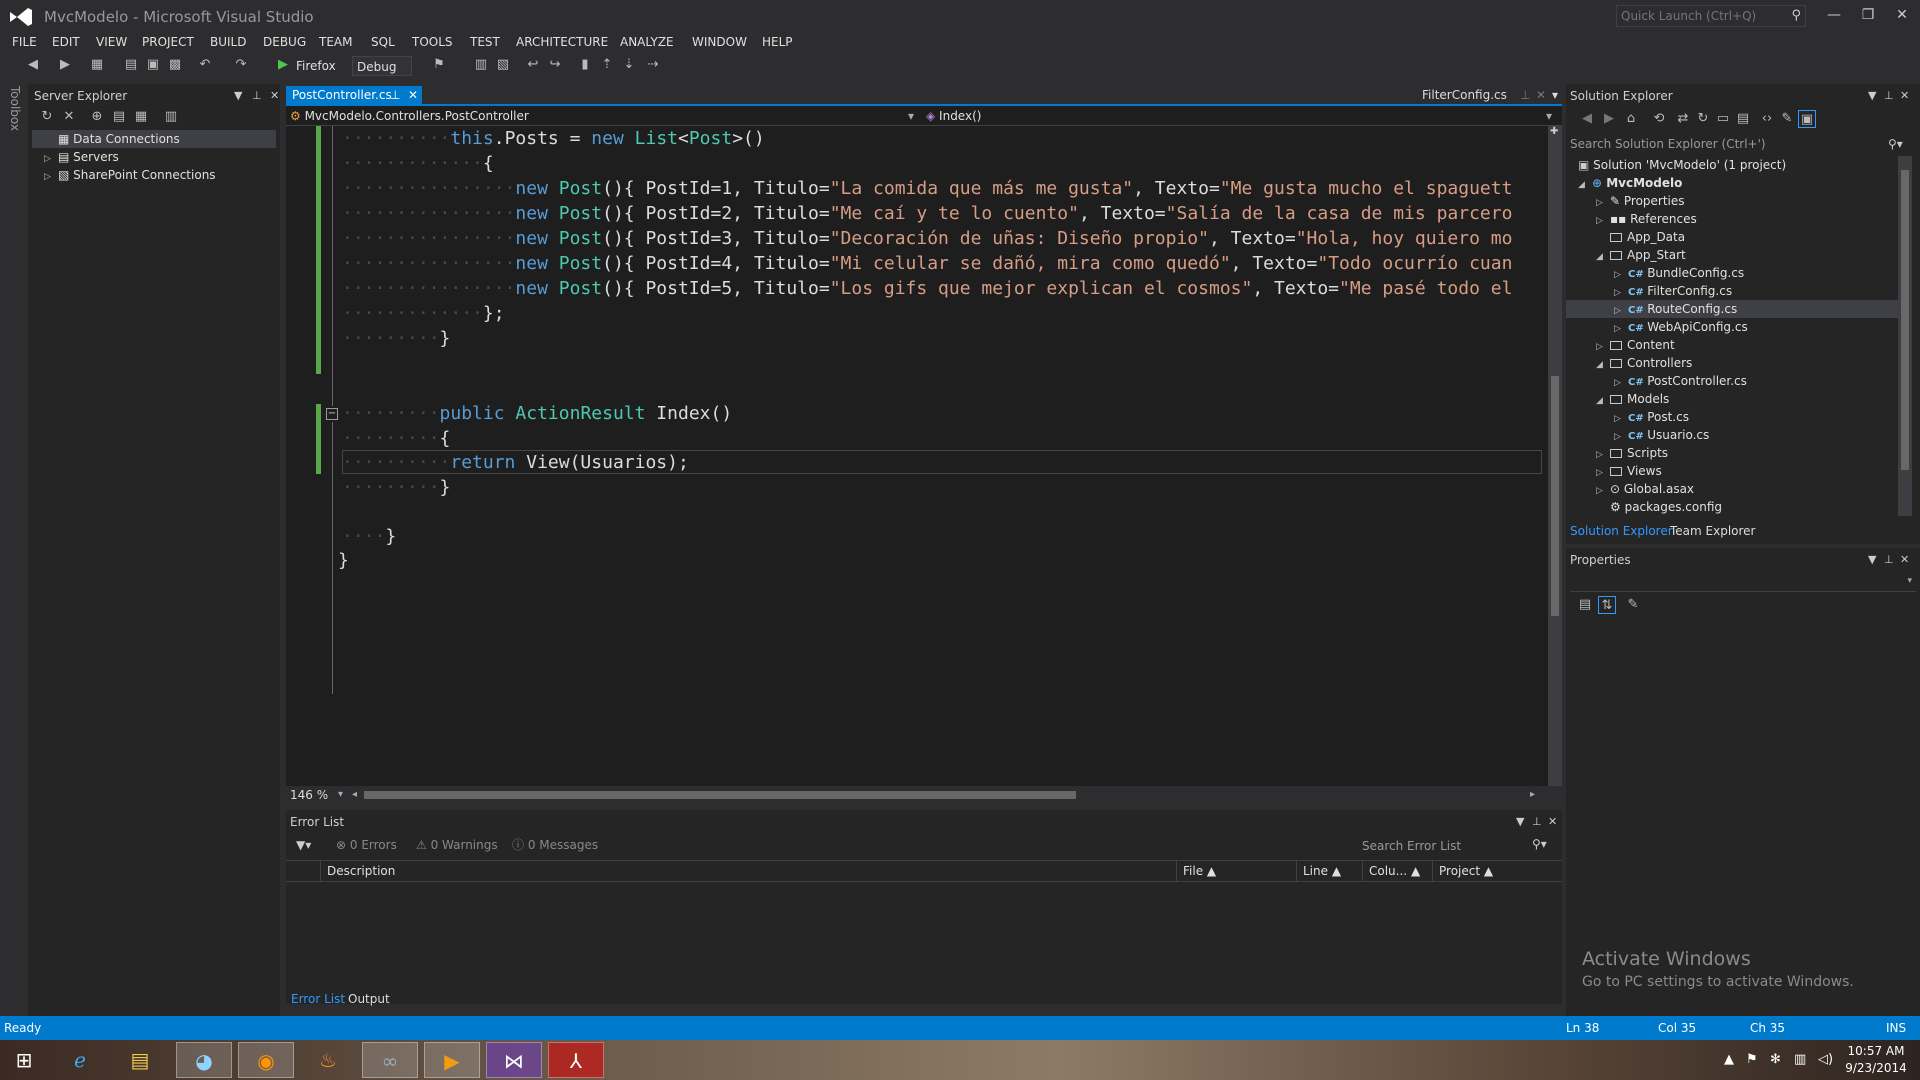  I want to click on warnings-toggle: ⚠ 0 Warnings, so click(457, 845).